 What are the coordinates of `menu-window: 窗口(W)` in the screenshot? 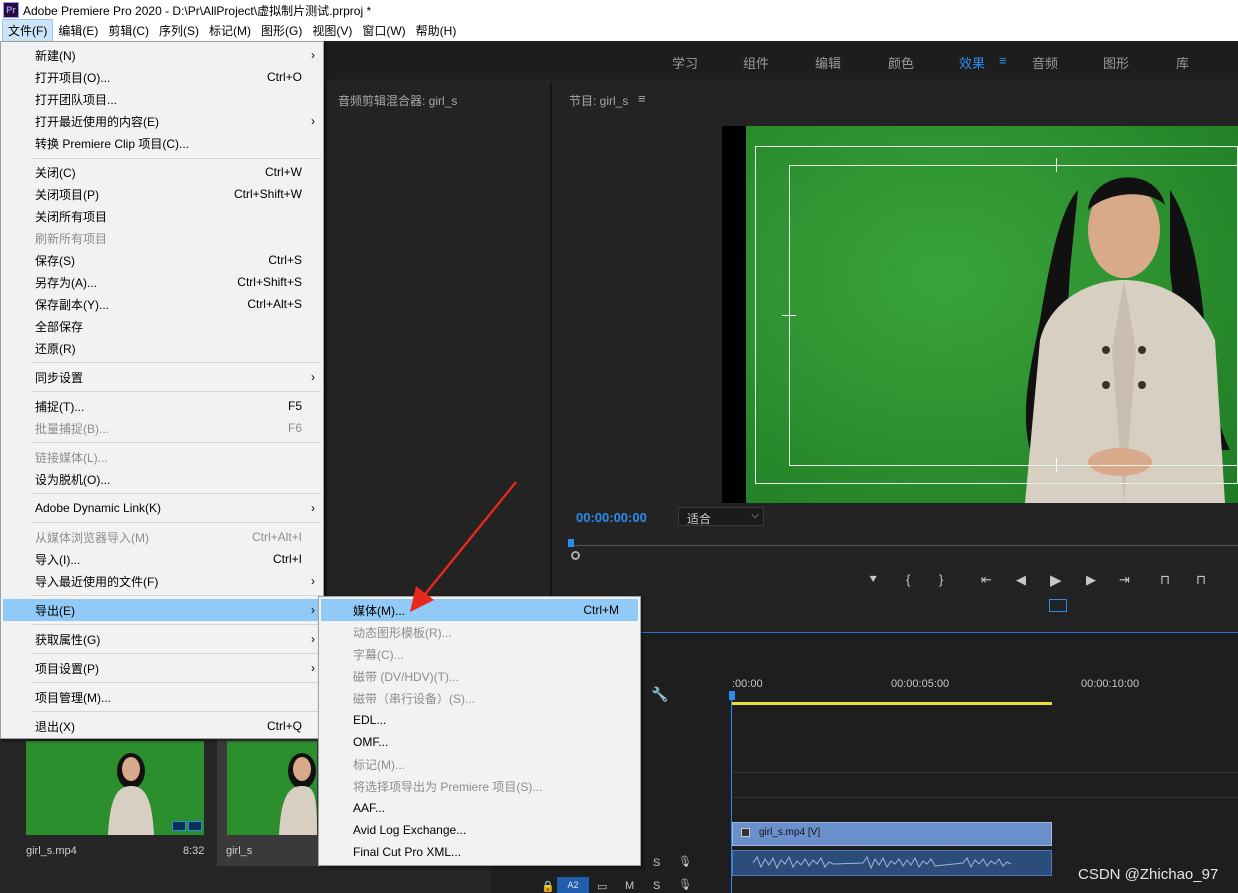 It's located at (383, 30).